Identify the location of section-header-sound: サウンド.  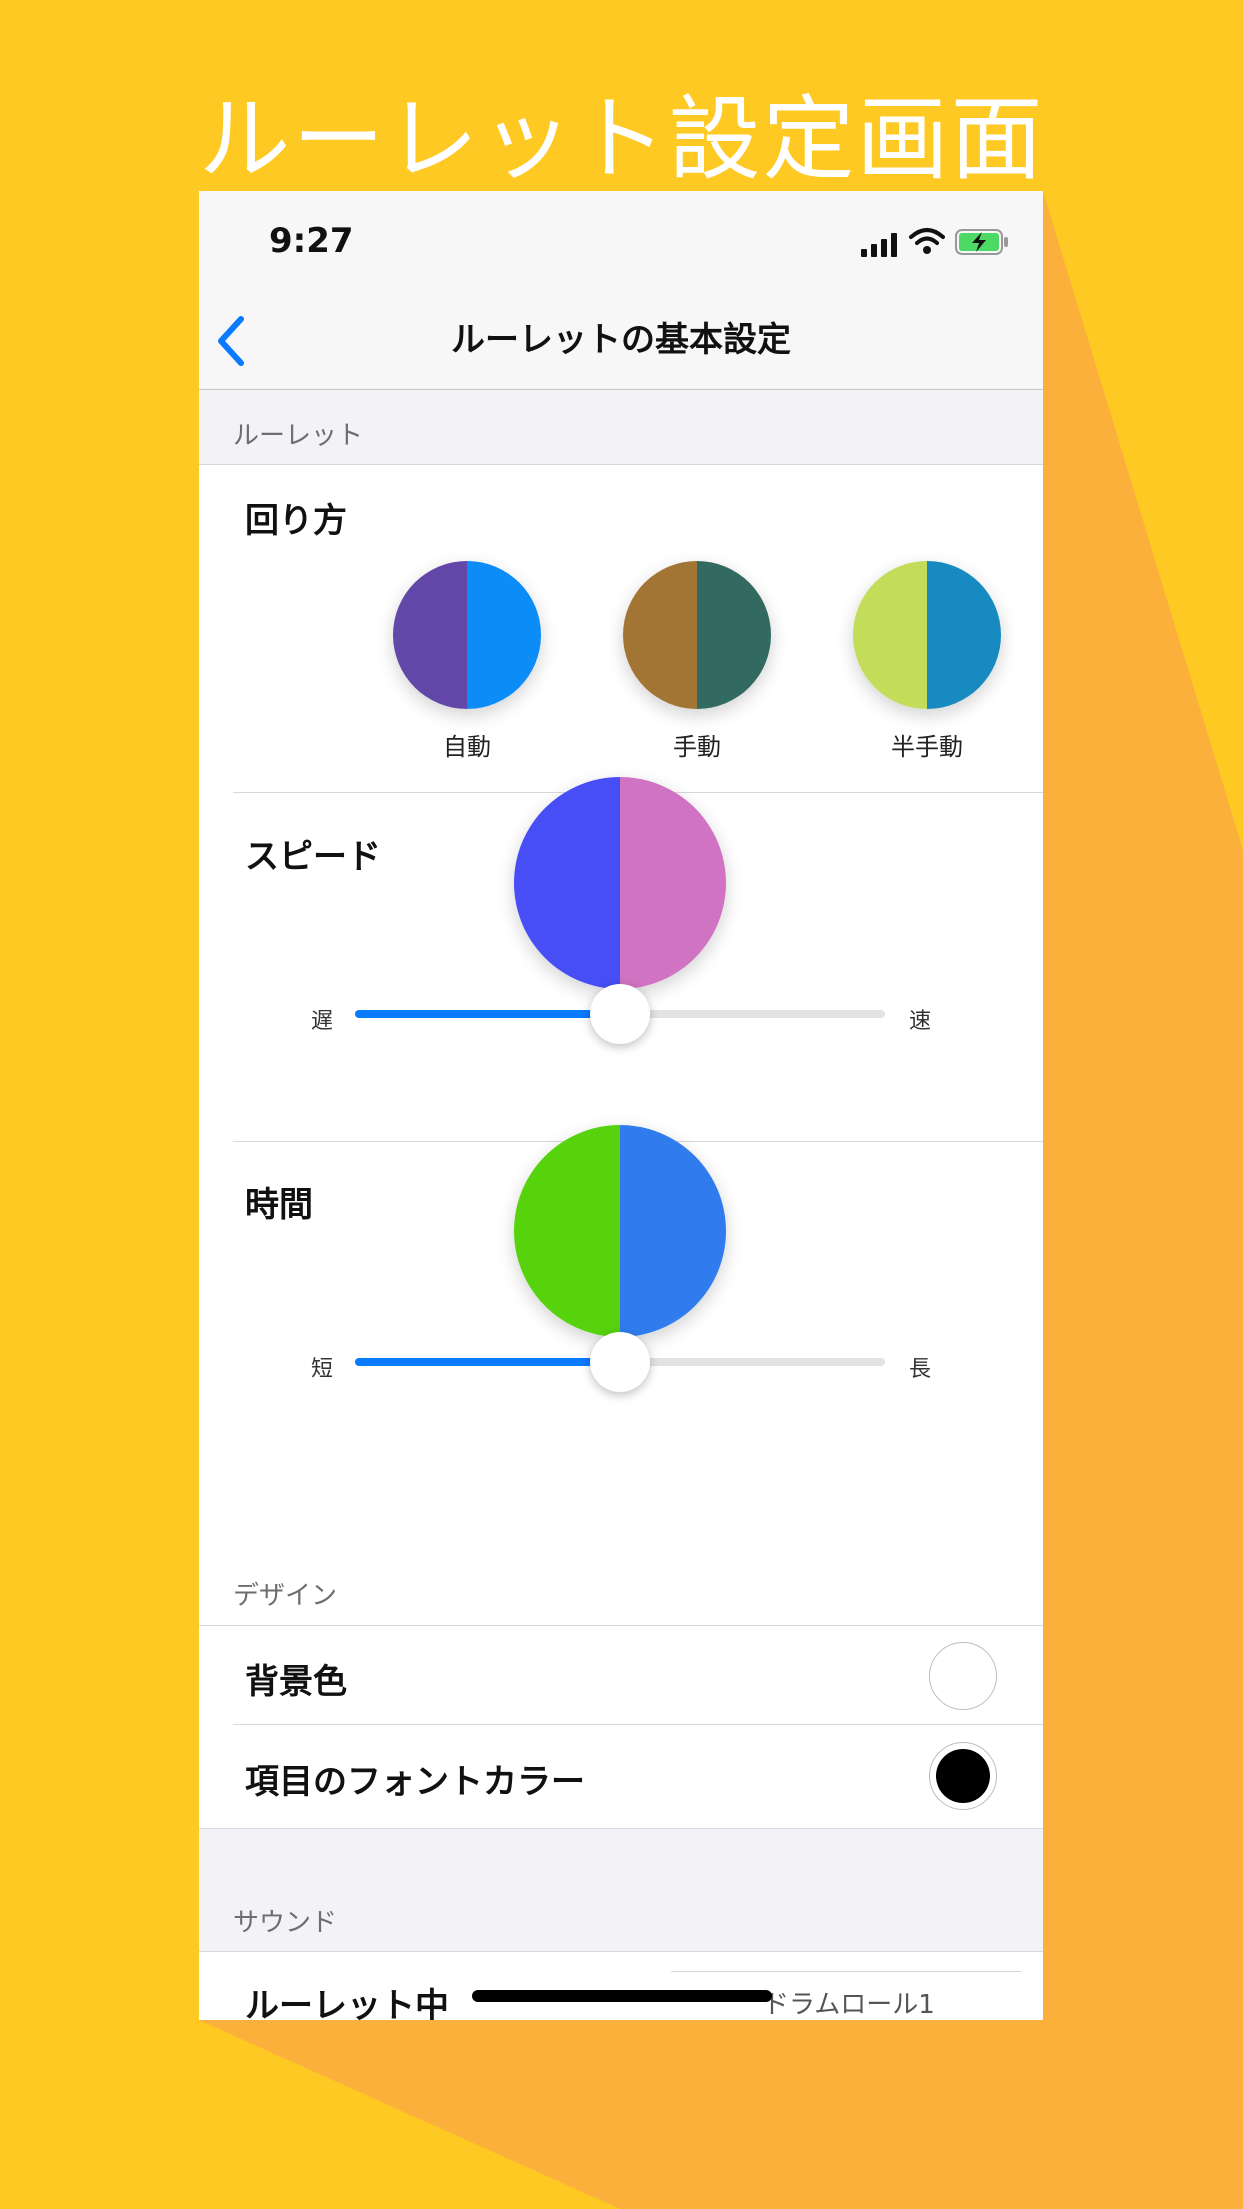
(285, 1923).